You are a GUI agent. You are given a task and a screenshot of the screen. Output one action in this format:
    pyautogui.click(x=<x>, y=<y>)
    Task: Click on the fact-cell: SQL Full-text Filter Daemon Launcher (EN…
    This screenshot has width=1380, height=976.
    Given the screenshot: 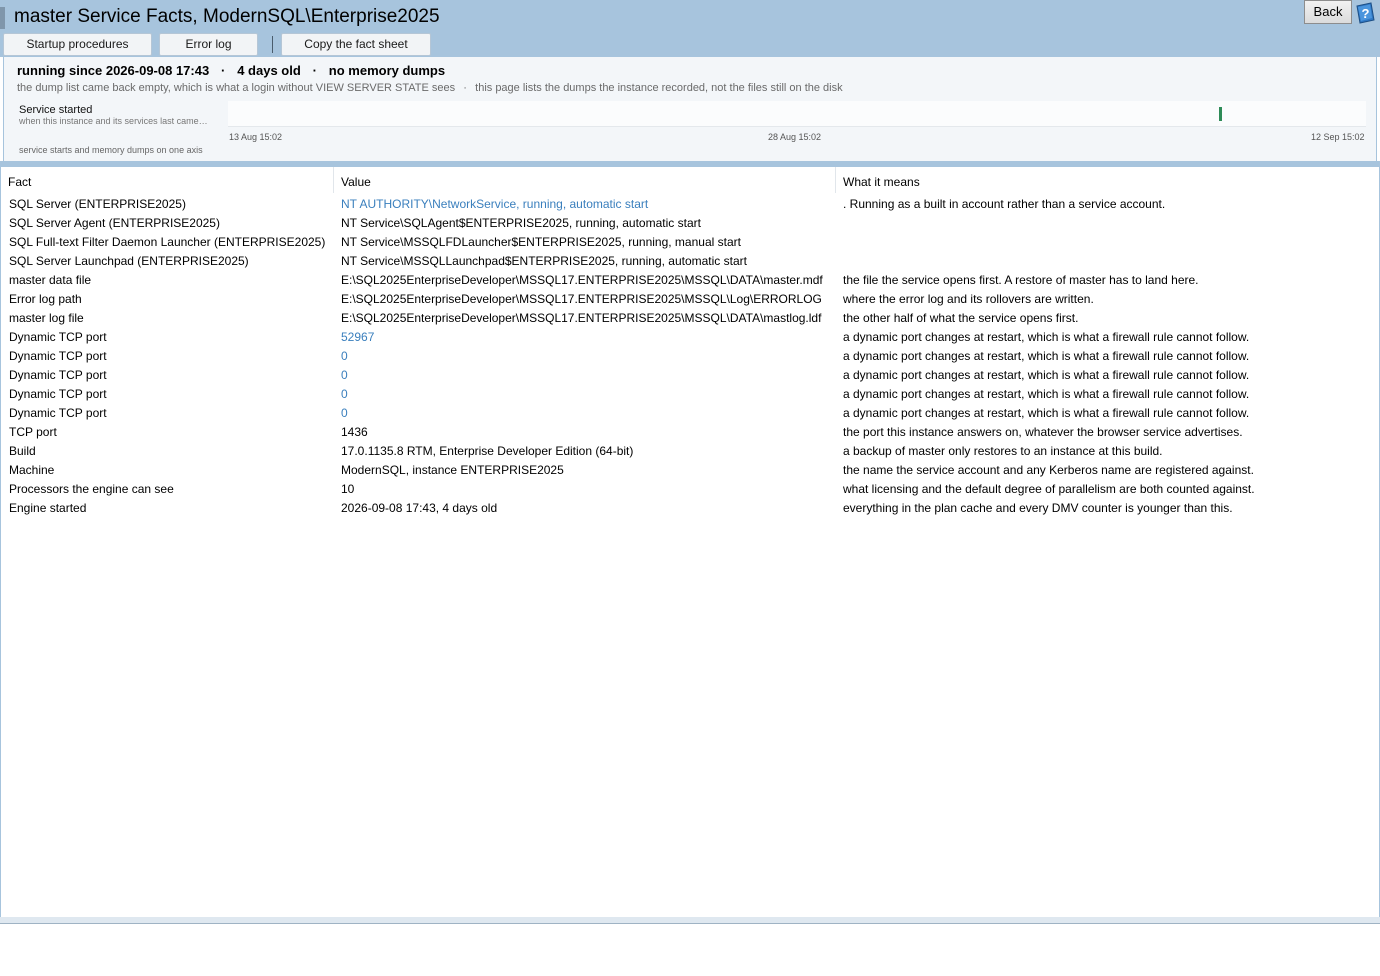 What is the action you would take?
    pyautogui.click(x=167, y=242)
    